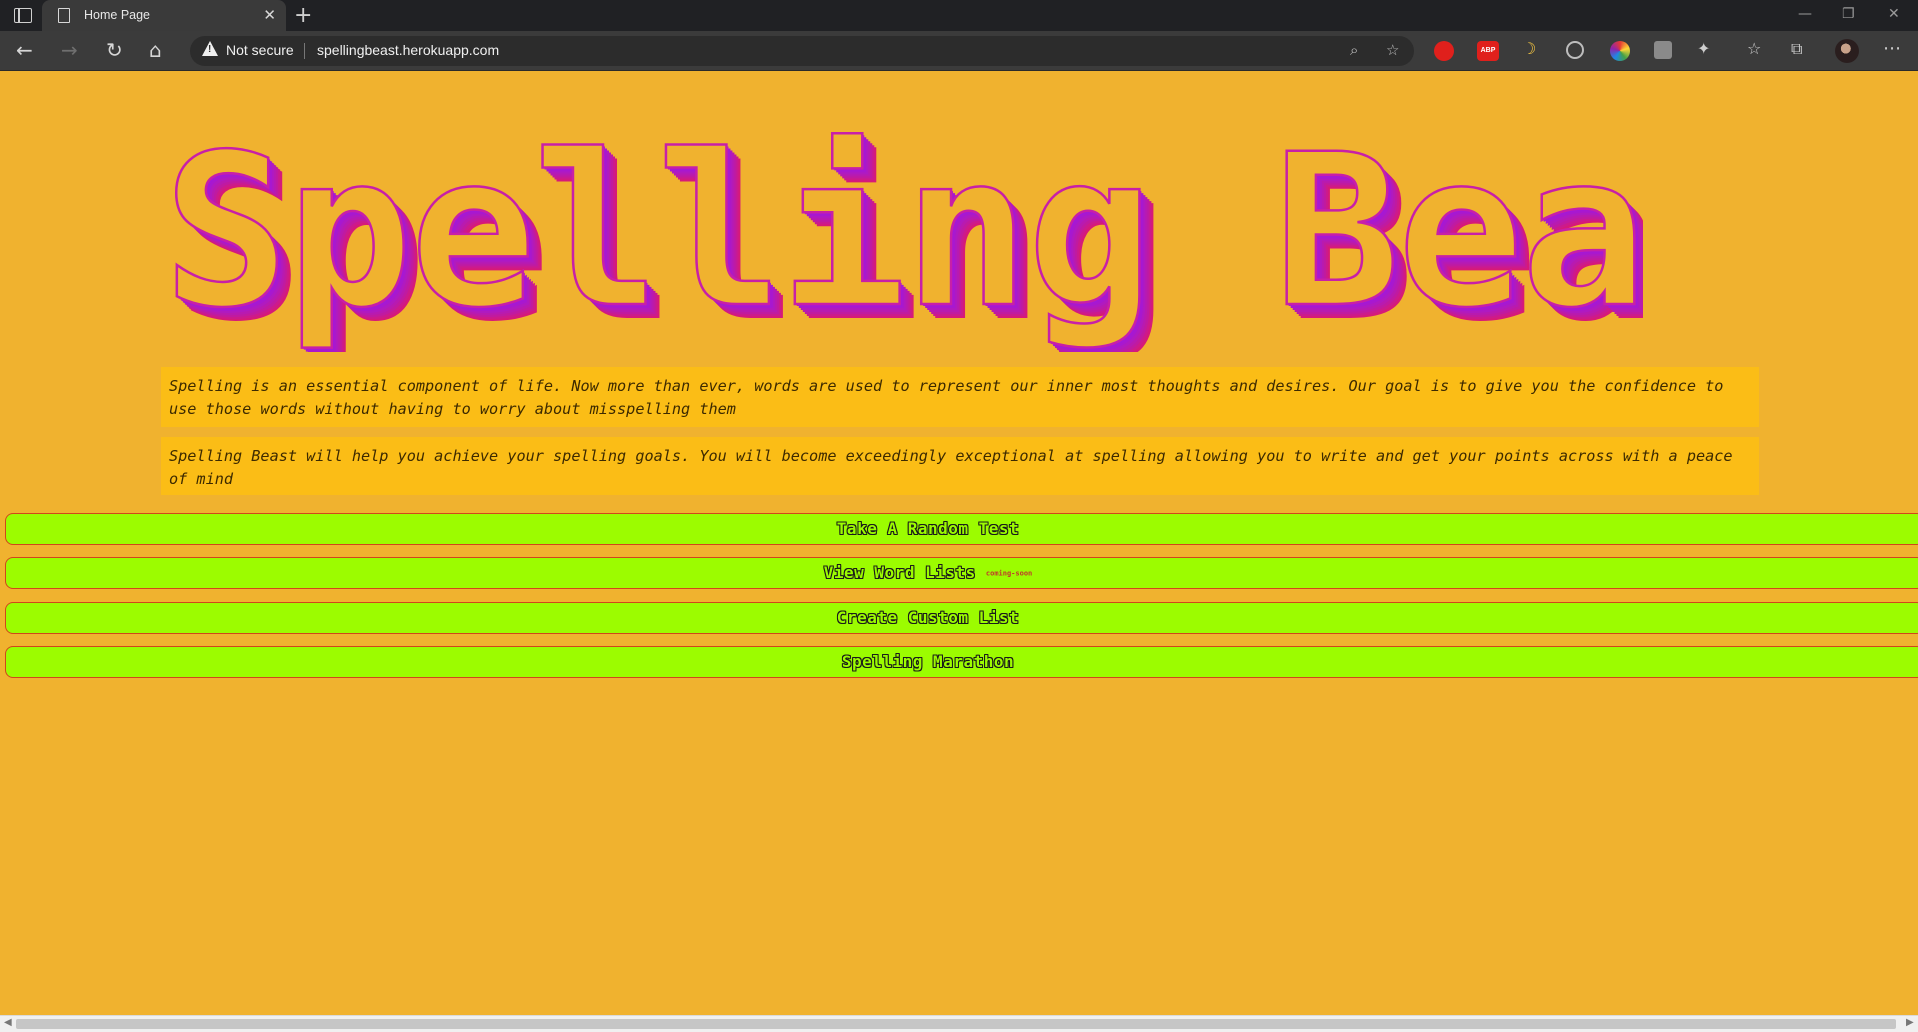 Image resolution: width=1918 pixels, height=1032 pixels. What do you see at coordinates (210, 48) in the screenshot?
I see `warning-icon` at bounding box center [210, 48].